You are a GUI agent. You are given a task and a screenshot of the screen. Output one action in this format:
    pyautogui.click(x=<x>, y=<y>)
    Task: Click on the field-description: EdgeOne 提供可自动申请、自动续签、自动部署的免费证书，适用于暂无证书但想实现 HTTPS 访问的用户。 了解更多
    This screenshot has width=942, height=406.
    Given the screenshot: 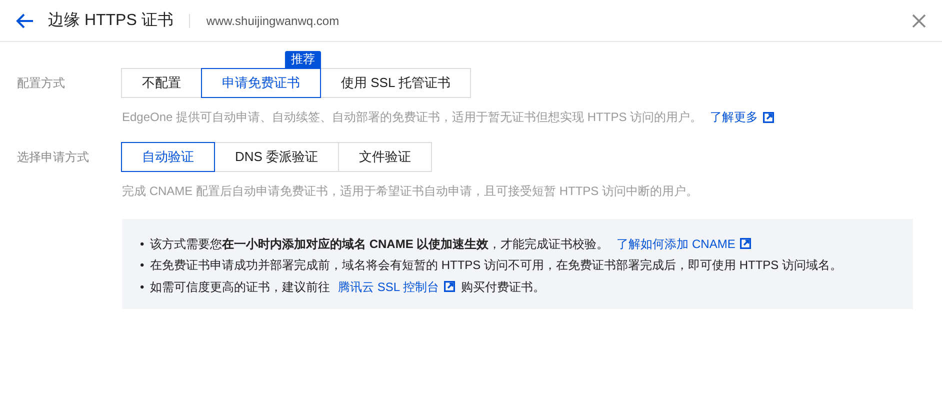 What is the action you would take?
    pyautogui.click(x=523, y=117)
    